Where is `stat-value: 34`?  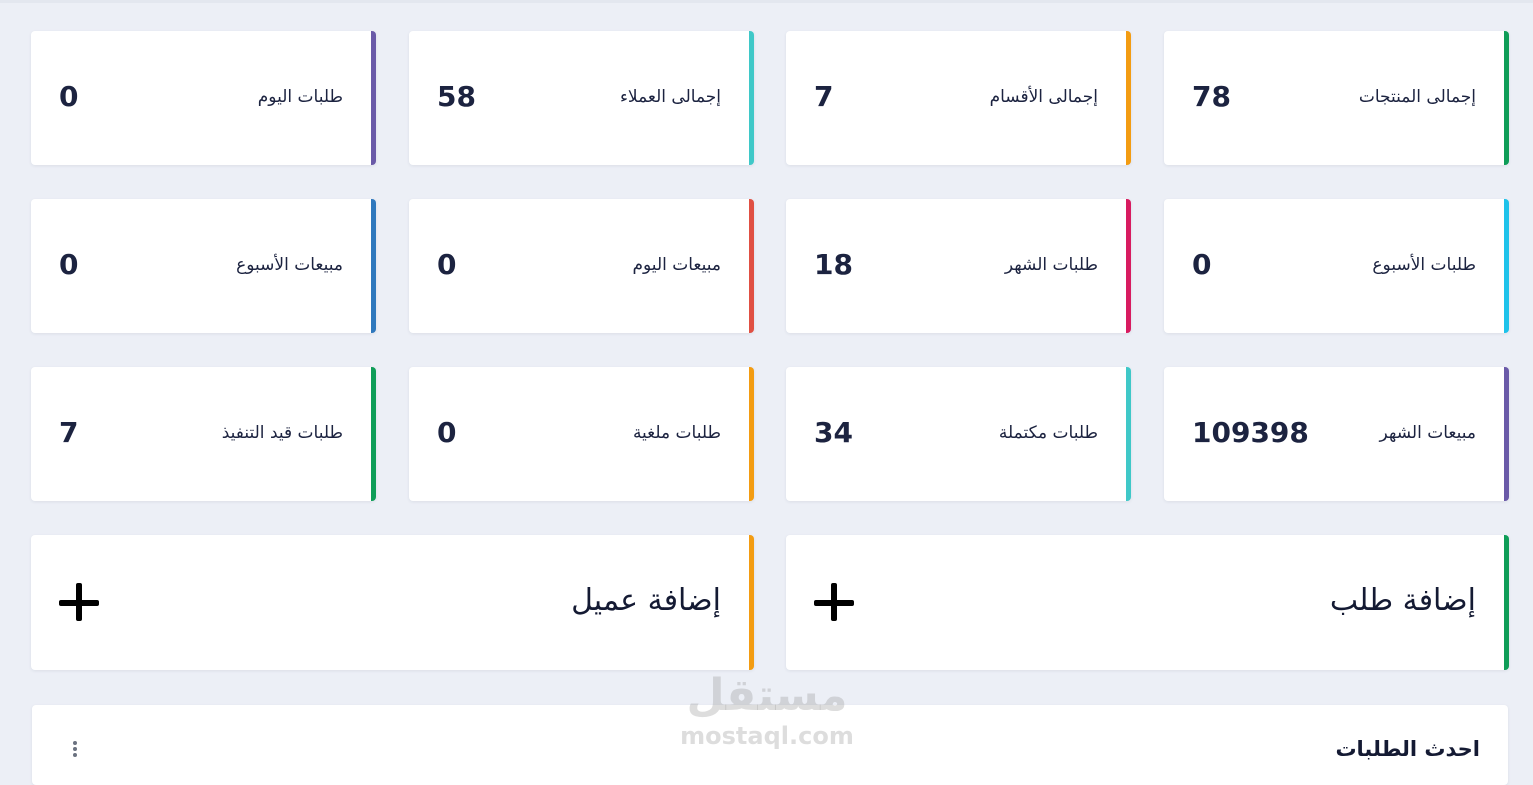 stat-value: 34 is located at coordinates (833, 432).